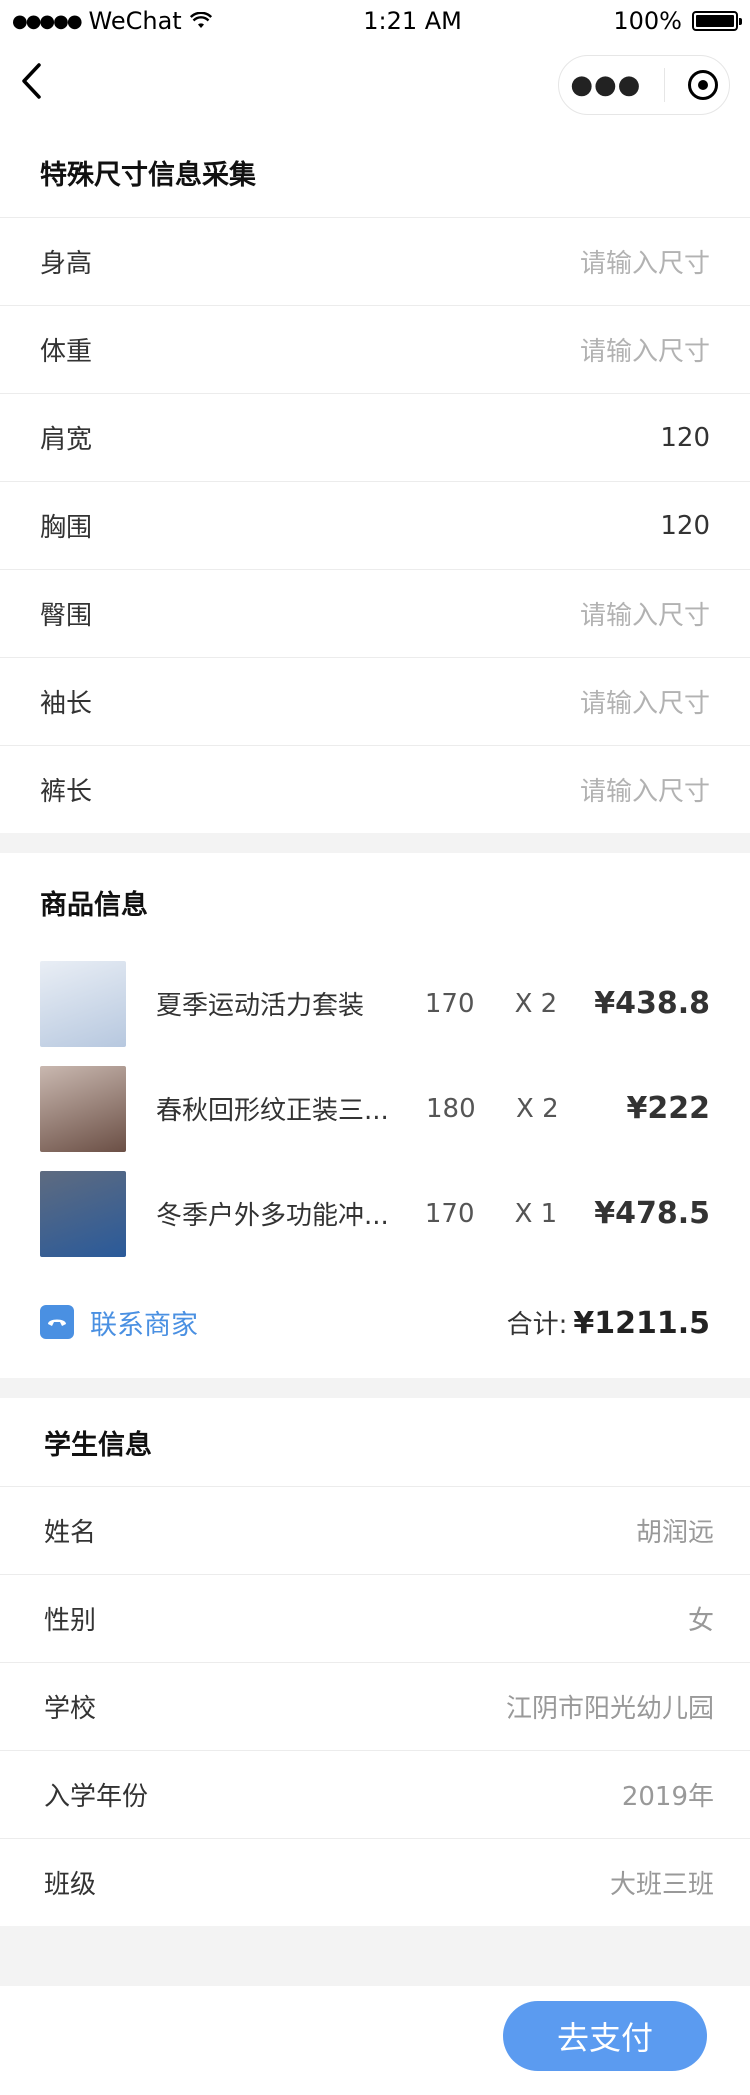 The height and width of the screenshot is (2095, 750). What do you see at coordinates (647, 21) in the screenshot?
I see `battery-percent: 100%` at bounding box center [647, 21].